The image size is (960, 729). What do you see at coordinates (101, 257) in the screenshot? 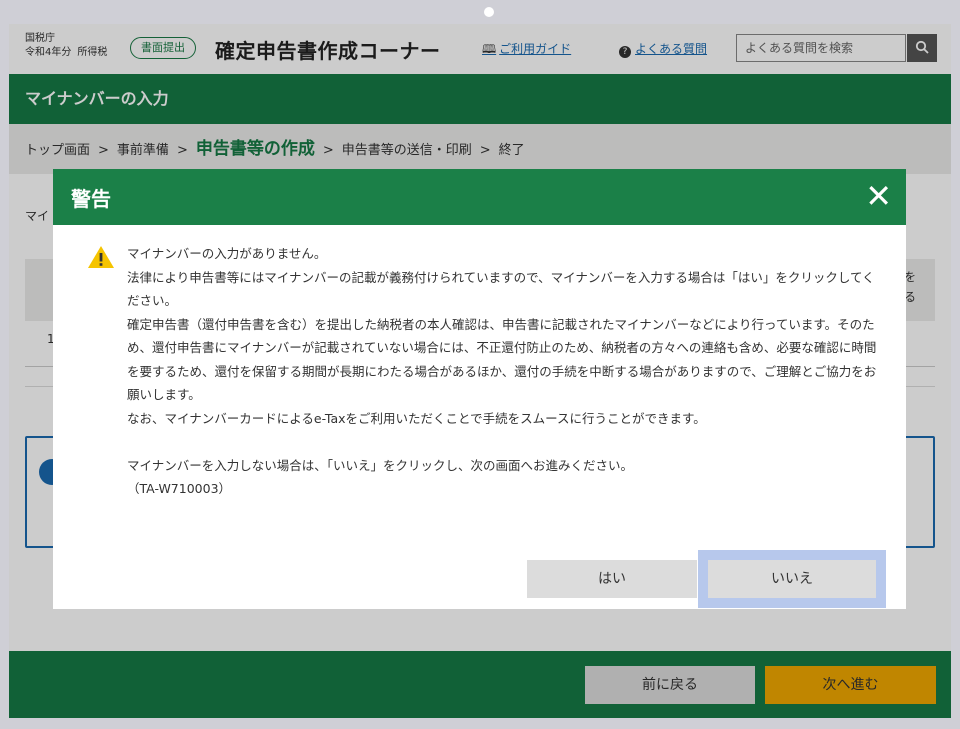
I see `warning-icon` at bounding box center [101, 257].